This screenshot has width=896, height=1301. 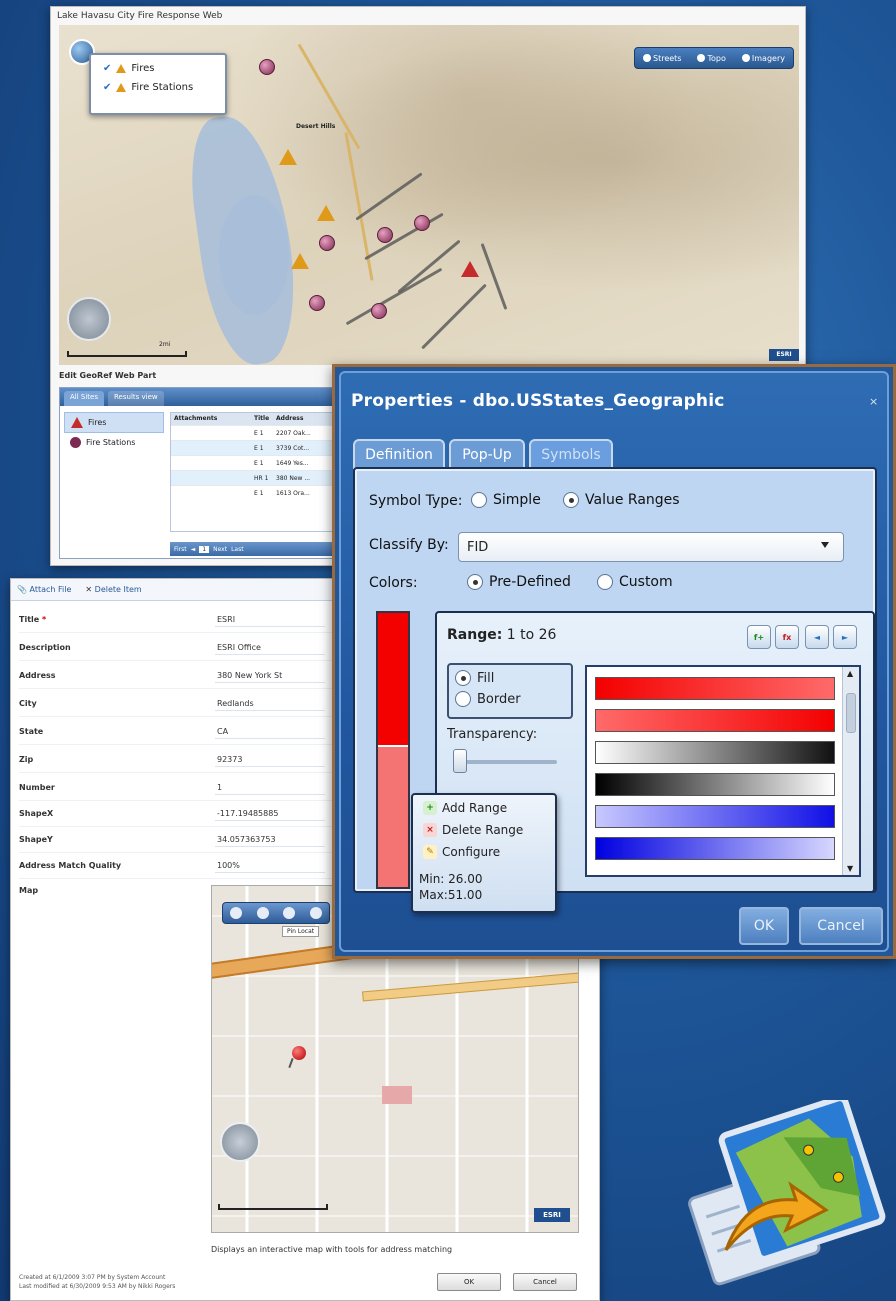 What do you see at coordinates (164, 68) in the screenshot?
I see `legend-item-fires: ✔ Fires` at bounding box center [164, 68].